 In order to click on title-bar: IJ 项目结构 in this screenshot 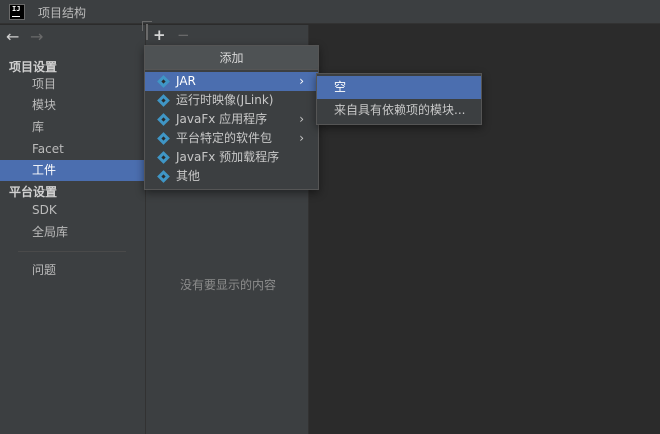, I will do `click(330, 12)`.